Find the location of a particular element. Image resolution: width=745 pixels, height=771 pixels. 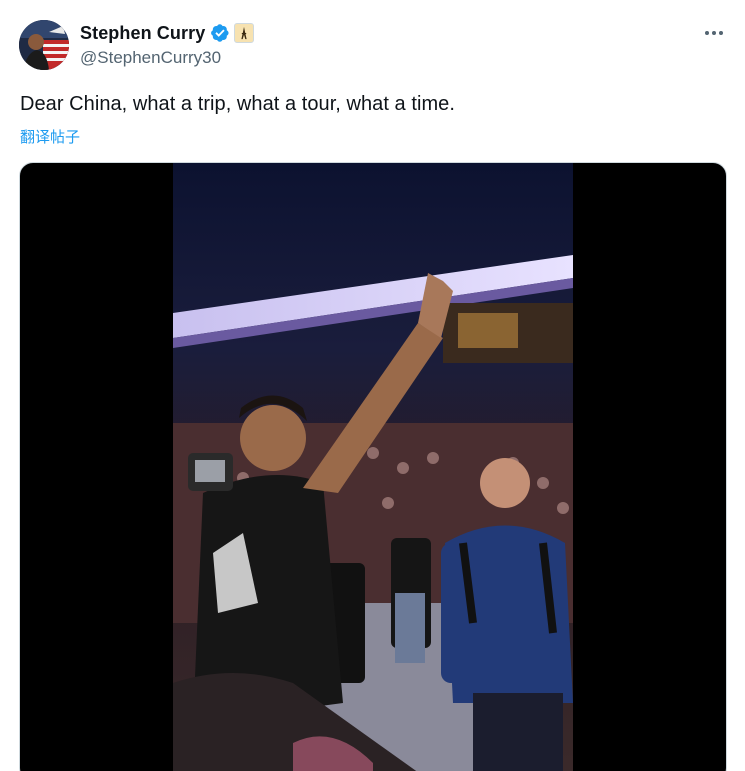

translate-link: 翻译帖子 is located at coordinates (50, 136).